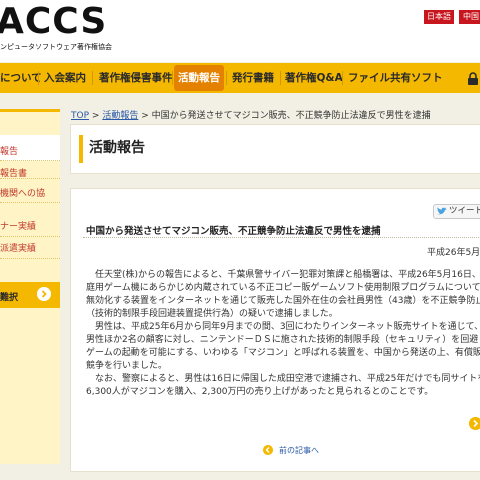 Image resolution: width=480 pixels, height=480 pixels. What do you see at coordinates (275, 149) in the screenshot?
I see `page-title-box: 活動報告` at bounding box center [275, 149].